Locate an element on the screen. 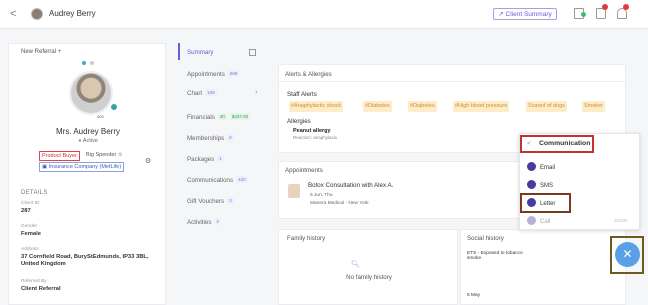 The image size is (648, 305). email-icon is located at coordinates (531, 166).